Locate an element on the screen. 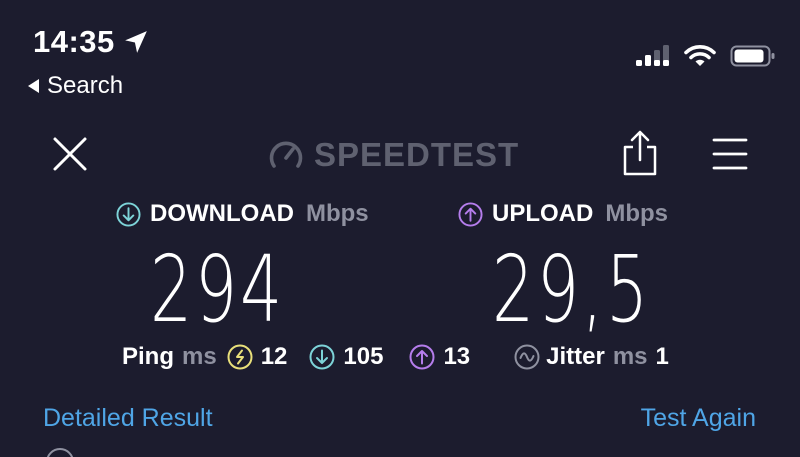 The image size is (800, 457). jitter-icon is located at coordinates (527, 357).